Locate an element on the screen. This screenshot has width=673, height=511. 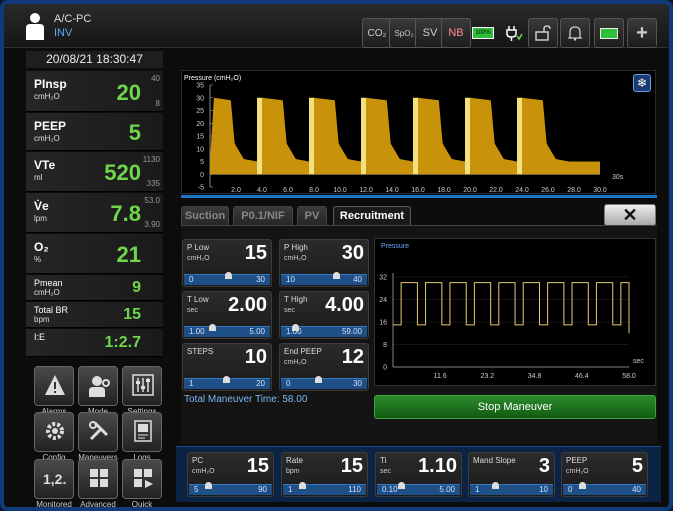
setting-slider-track: 1 10 is located at coordinates (511, 488).